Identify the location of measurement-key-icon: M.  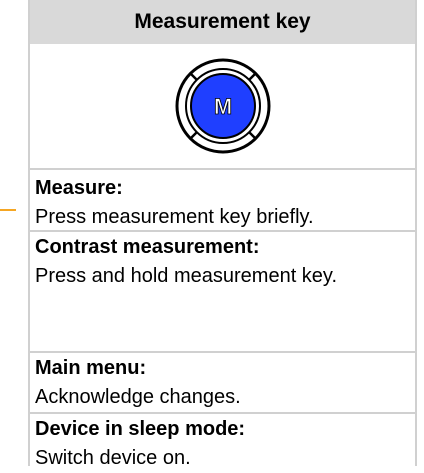
(222, 106).